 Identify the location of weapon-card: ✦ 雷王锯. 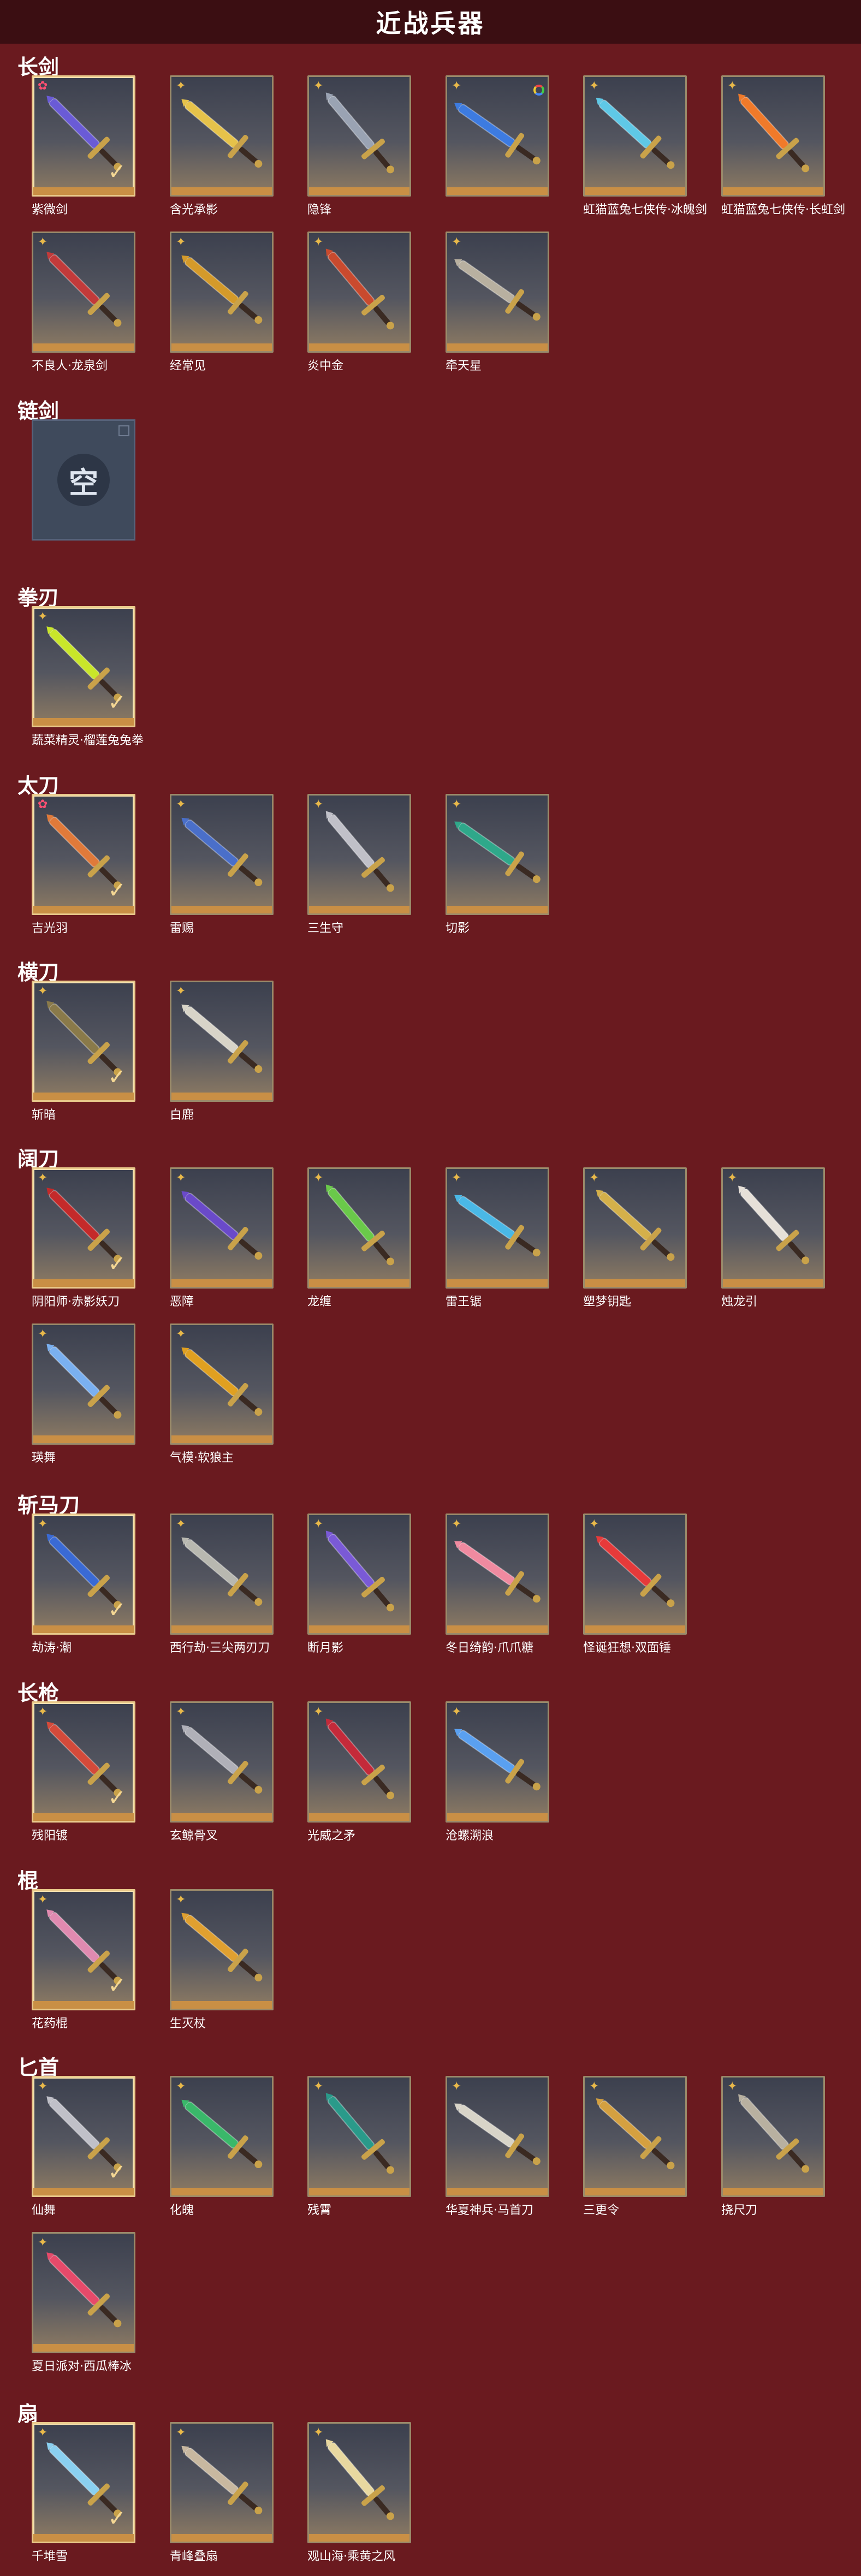
(498, 1238).